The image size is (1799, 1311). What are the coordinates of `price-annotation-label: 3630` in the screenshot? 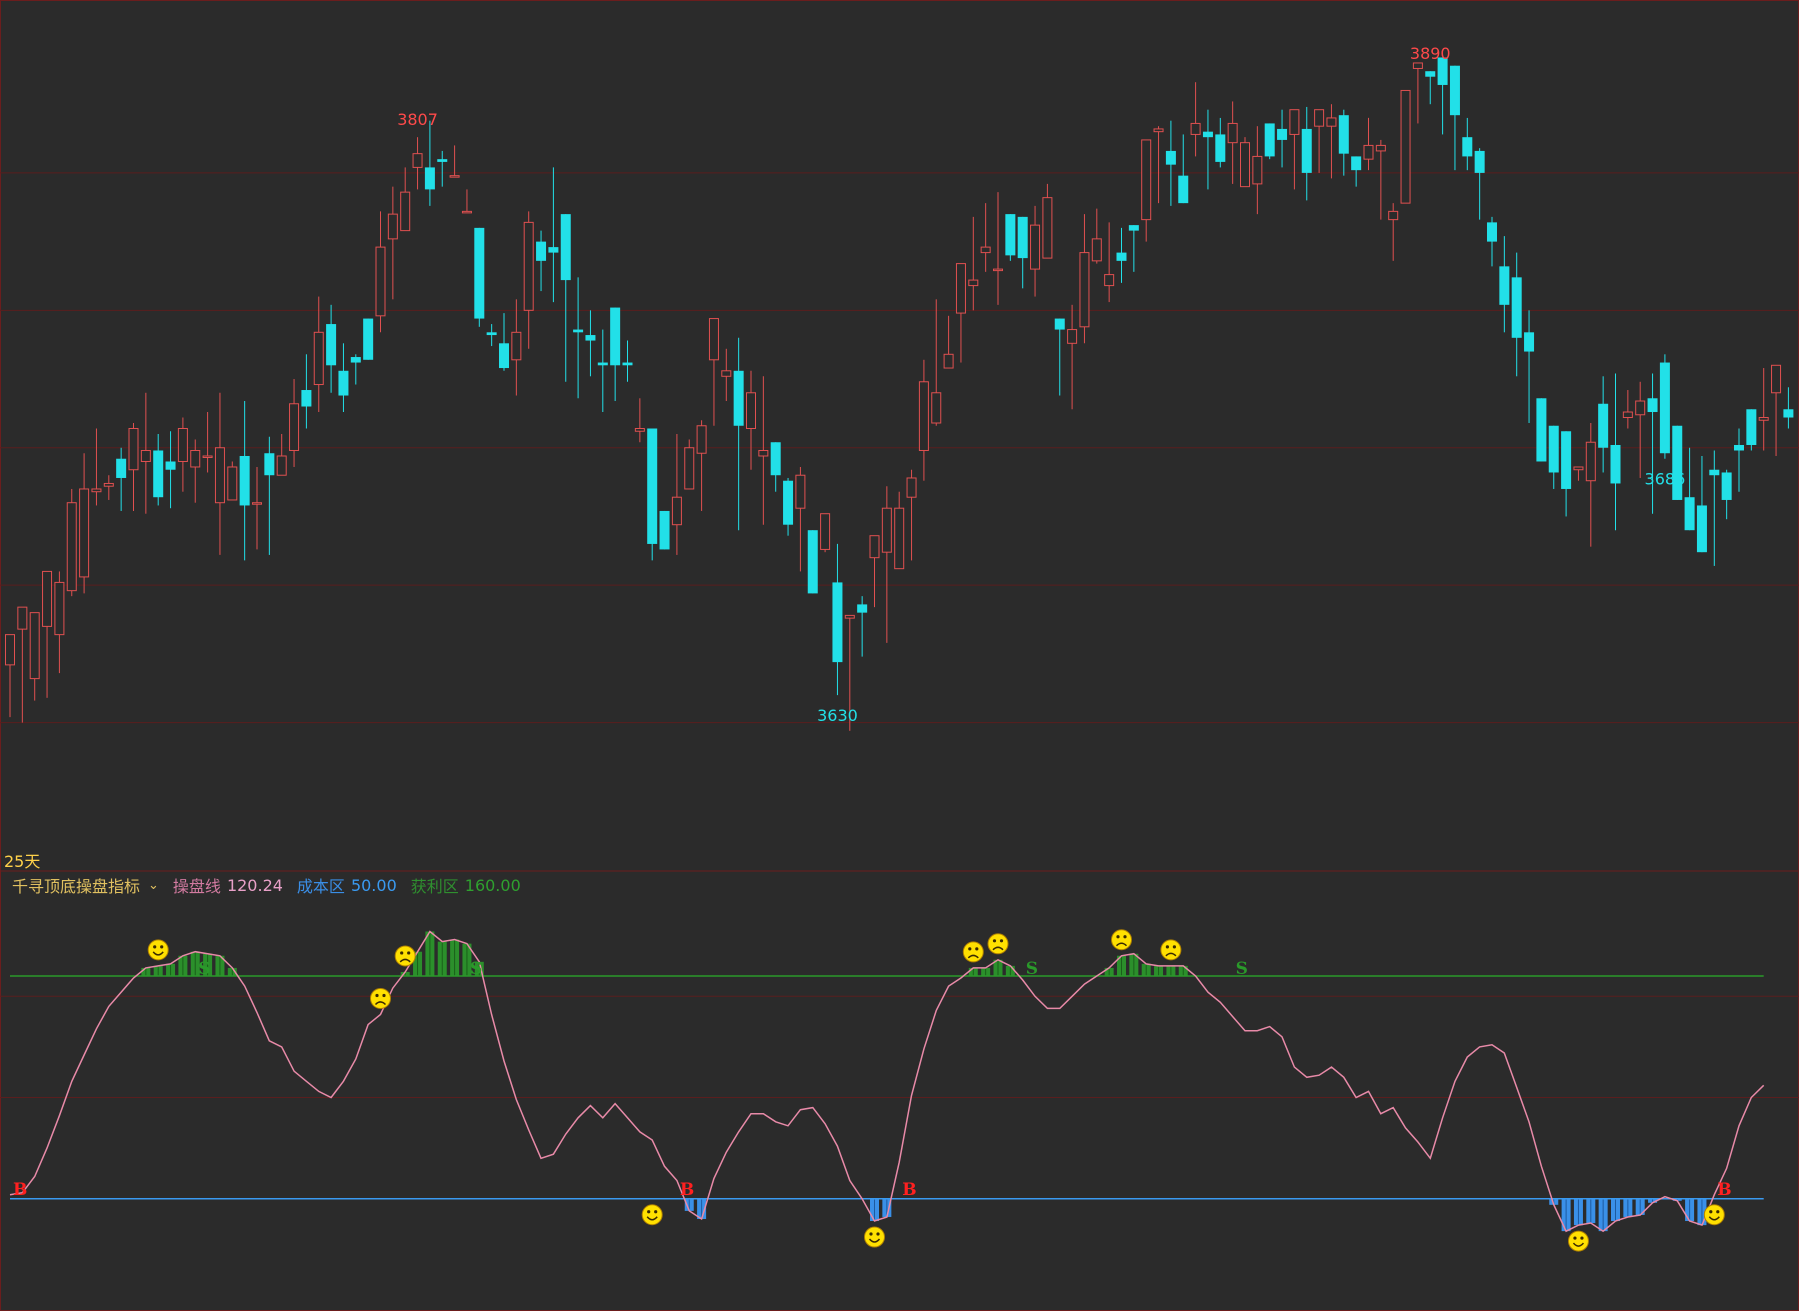 It's located at (837, 715).